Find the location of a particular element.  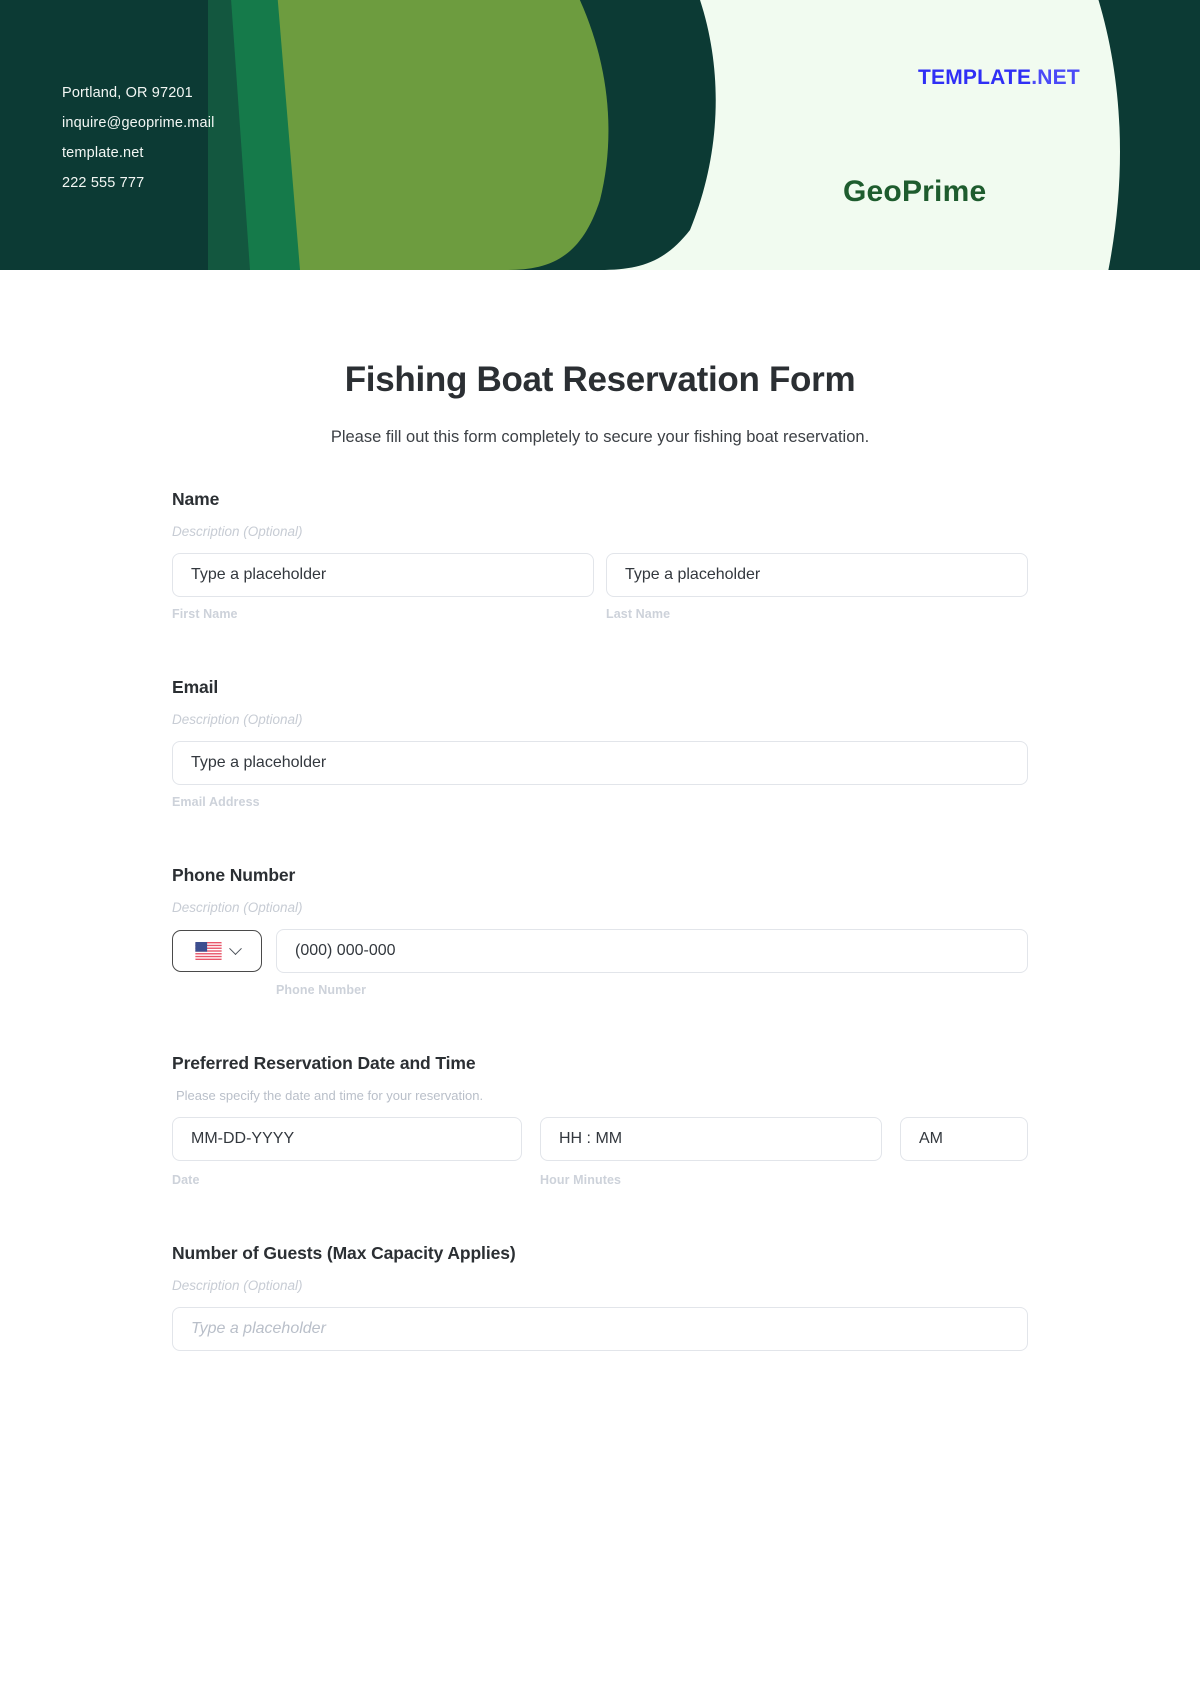

email-sublabel: Email Address is located at coordinates (216, 802).